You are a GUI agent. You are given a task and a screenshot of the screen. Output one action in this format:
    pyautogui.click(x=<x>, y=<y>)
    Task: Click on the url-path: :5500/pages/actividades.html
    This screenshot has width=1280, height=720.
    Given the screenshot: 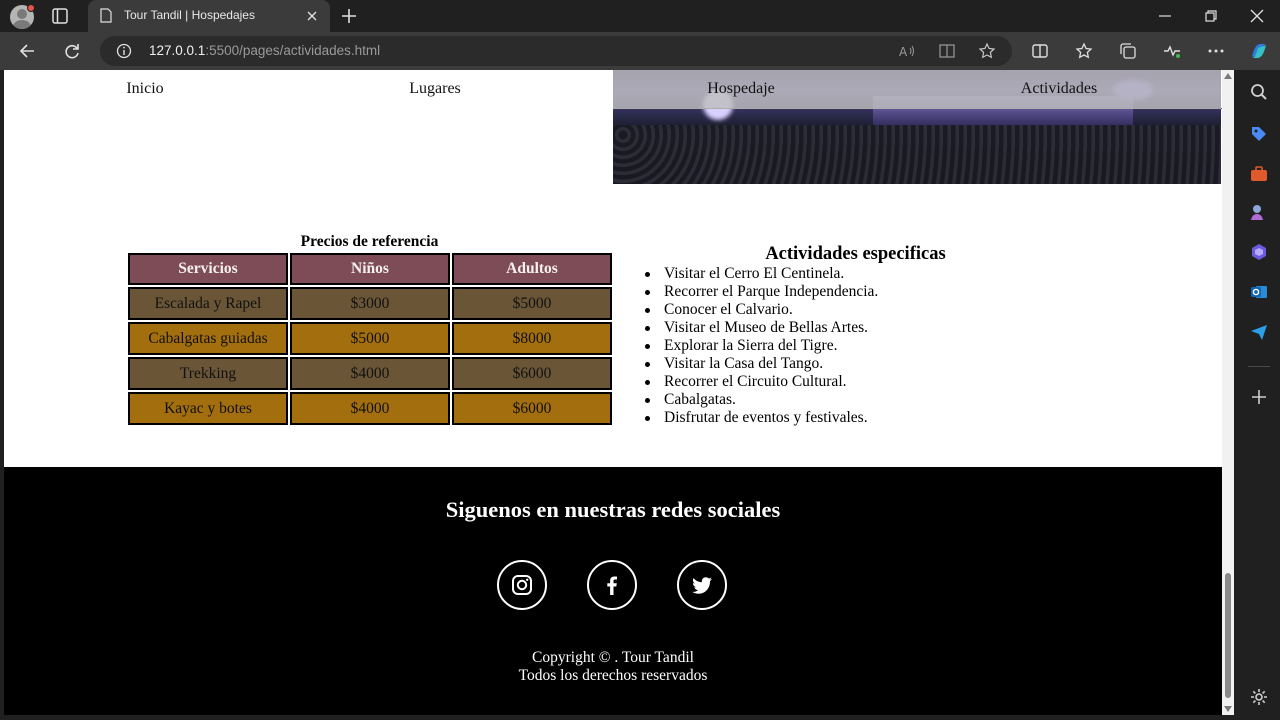 What is the action you would take?
    pyautogui.click(x=293, y=50)
    